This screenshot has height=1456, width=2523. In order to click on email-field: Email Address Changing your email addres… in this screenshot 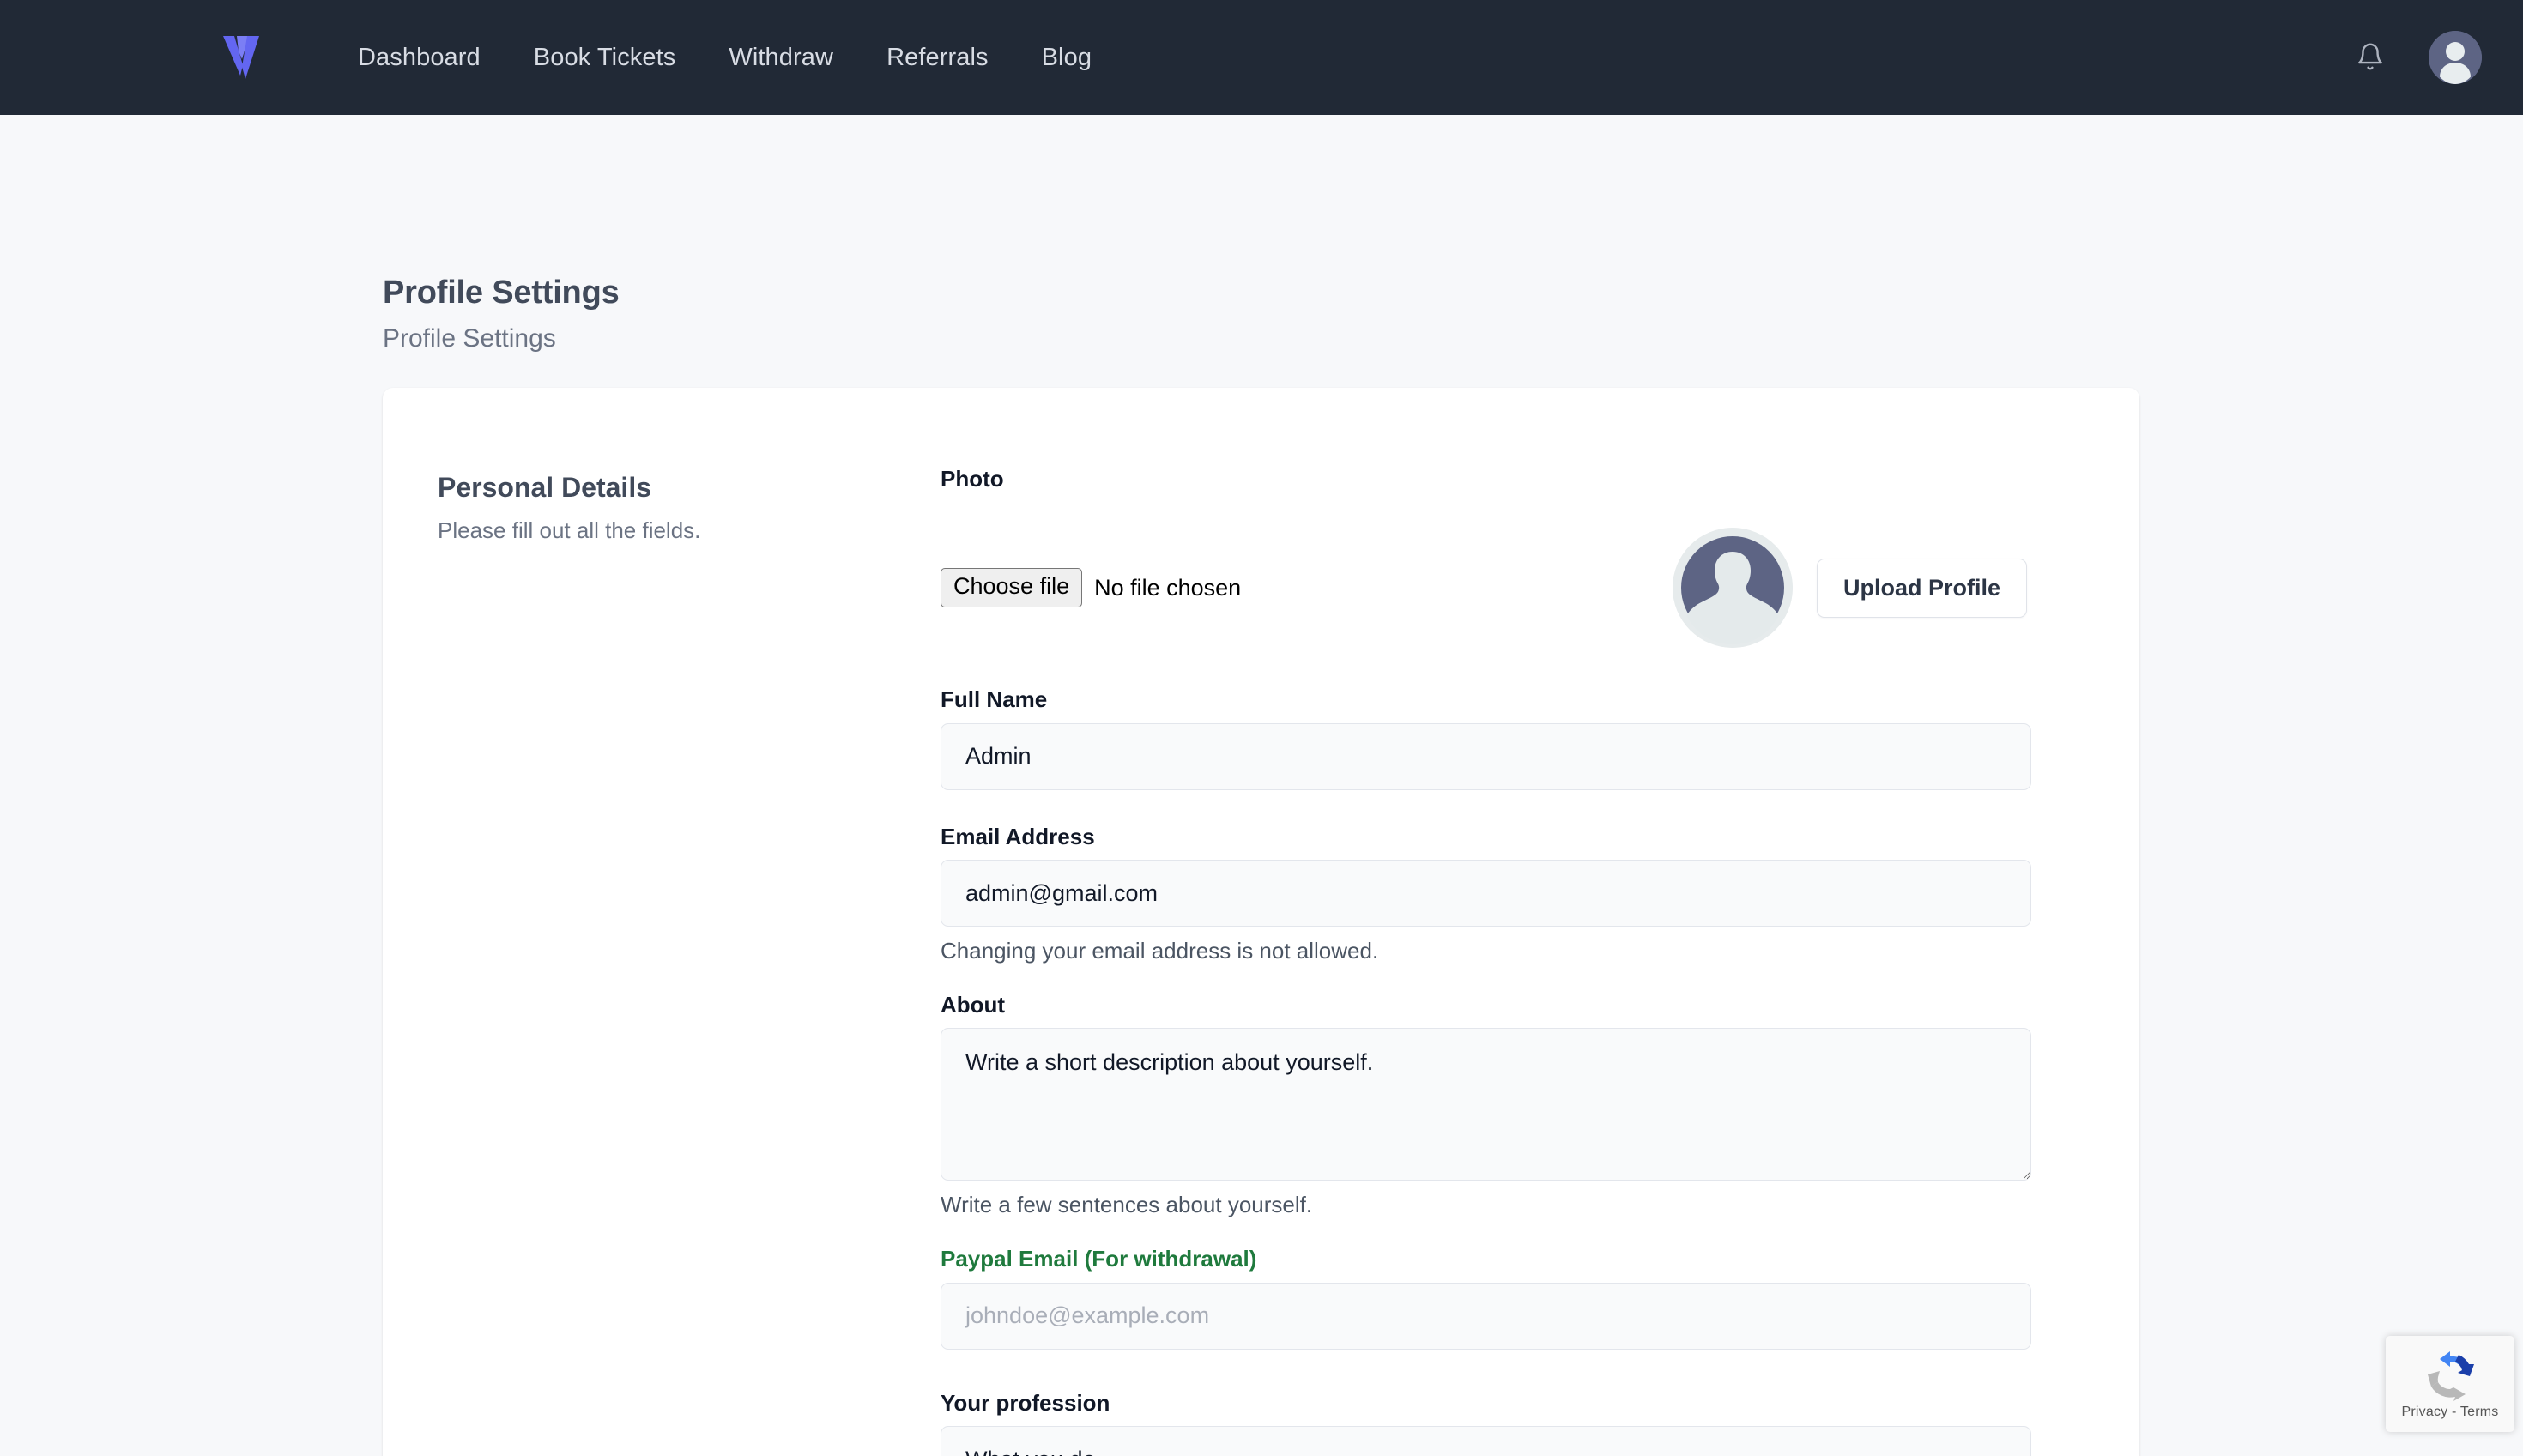, I will do `click(1486, 894)`.